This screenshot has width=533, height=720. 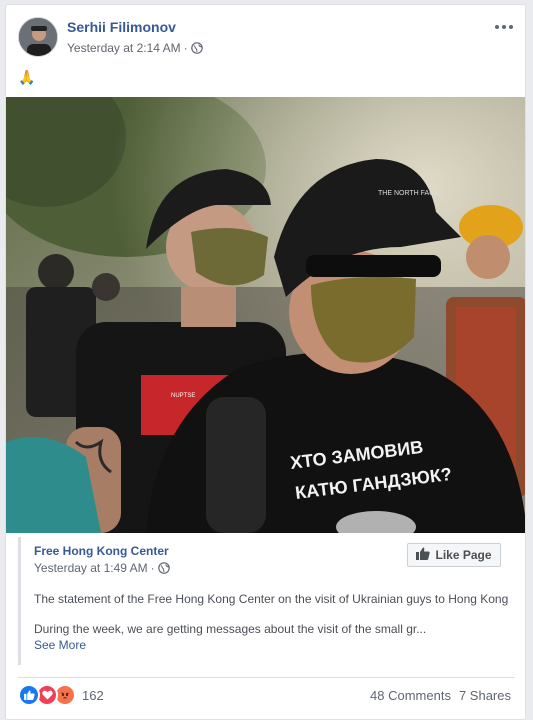 I want to click on svg-text: NUPTSE, so click(x=183, y=396).